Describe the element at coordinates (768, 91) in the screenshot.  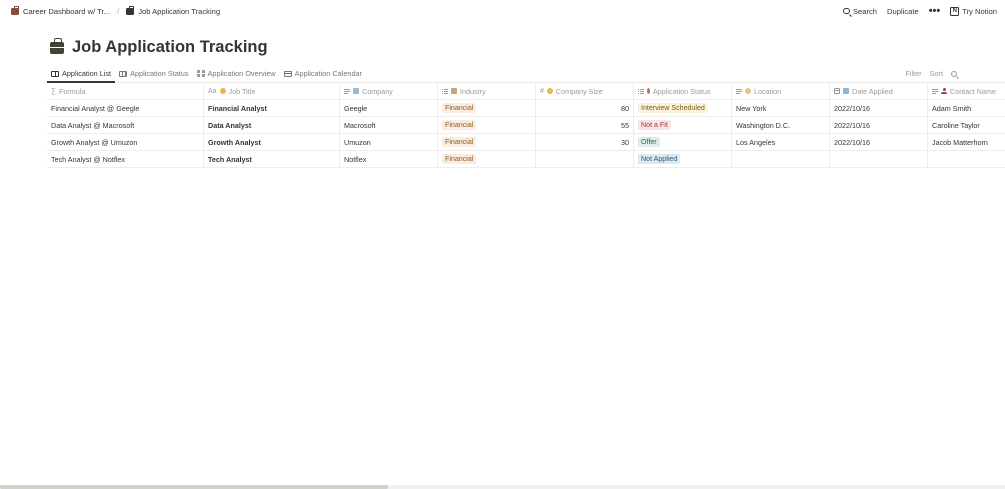
I see `column-header-label: Location` at that location.